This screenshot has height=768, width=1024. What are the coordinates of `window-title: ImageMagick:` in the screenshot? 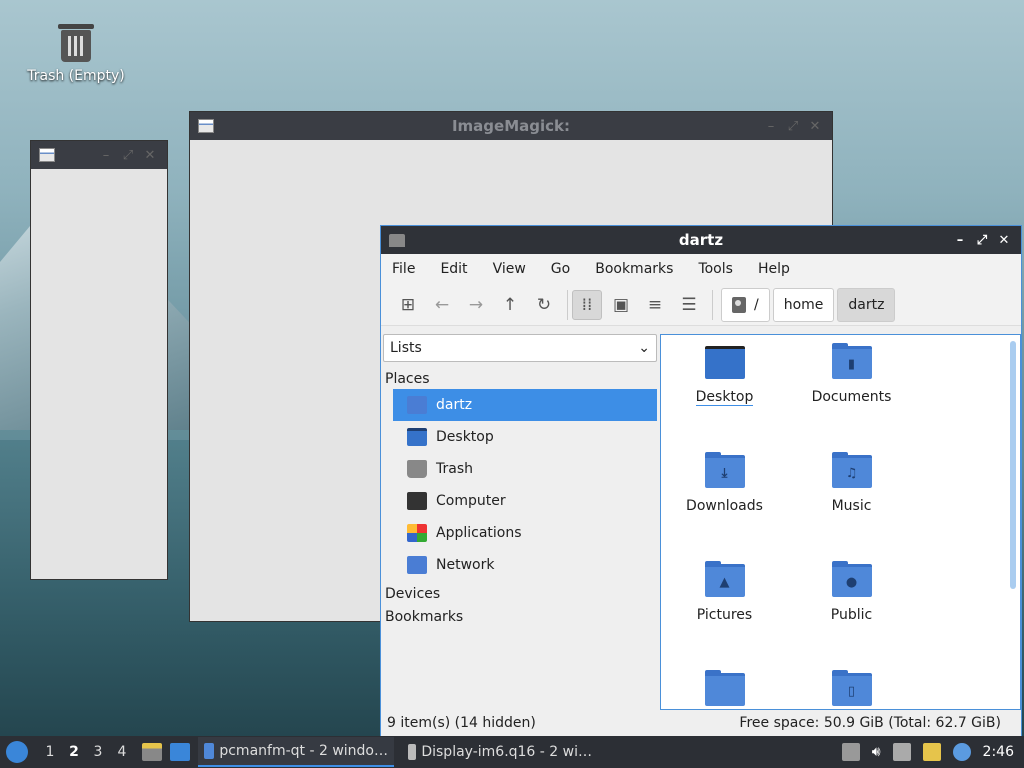 It's located at (511, 126).